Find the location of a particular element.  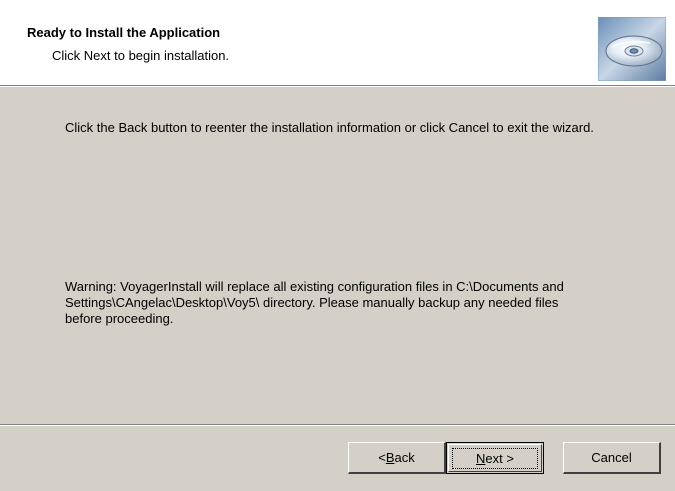

back-button-mnemonic: B is located at coordinates (390, 457).